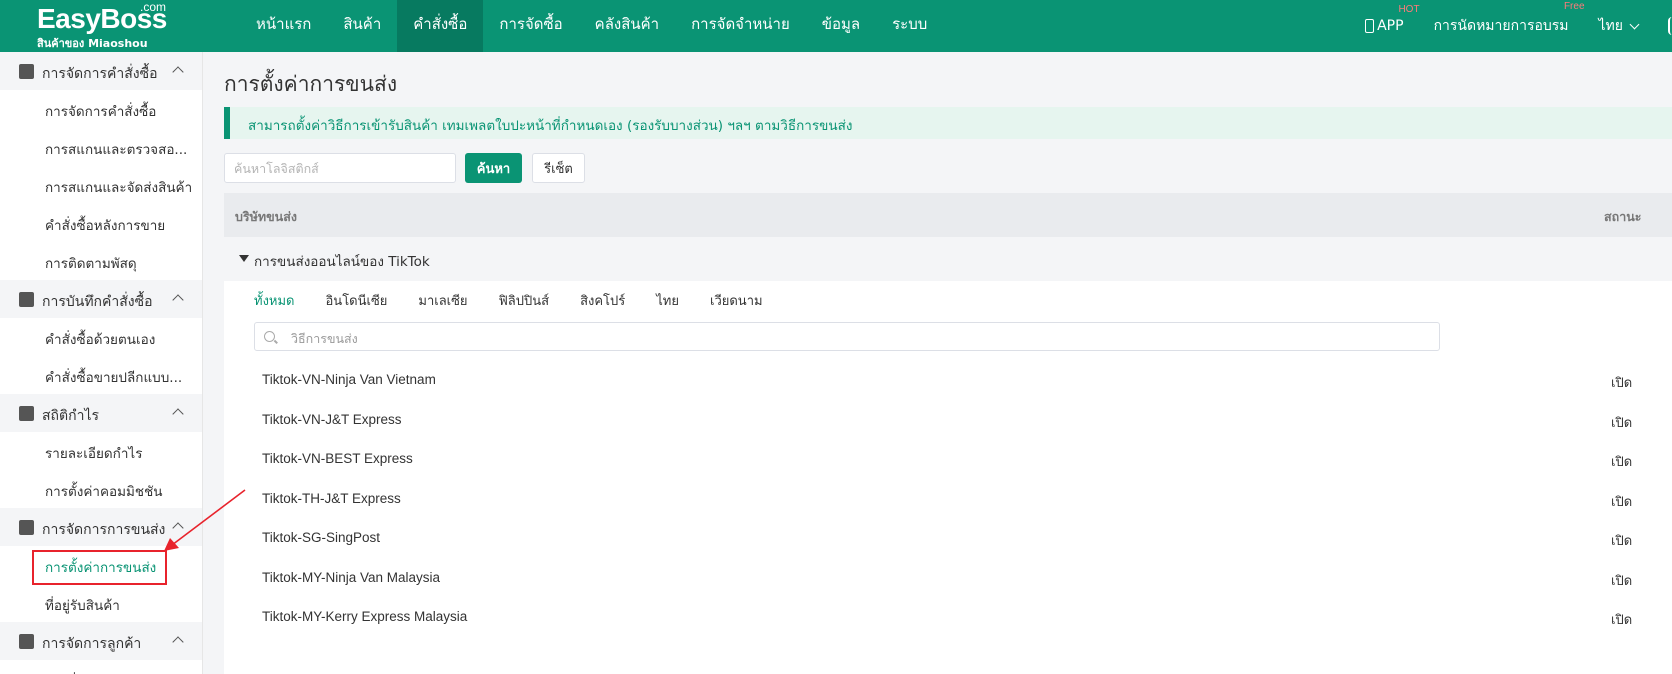  I want to click on phone-icon, so click(1370, 26).